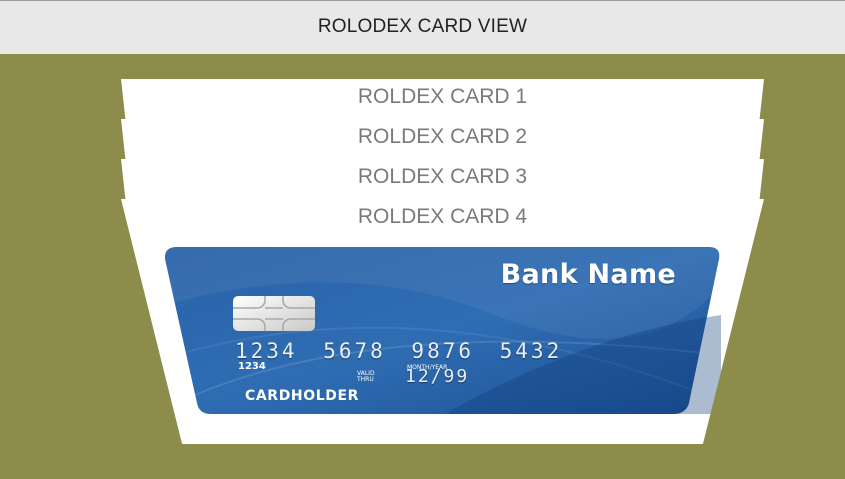 The image size is (845, 479). I want to click on cardholder-name: CARDHOLDER, so click(302, 396).